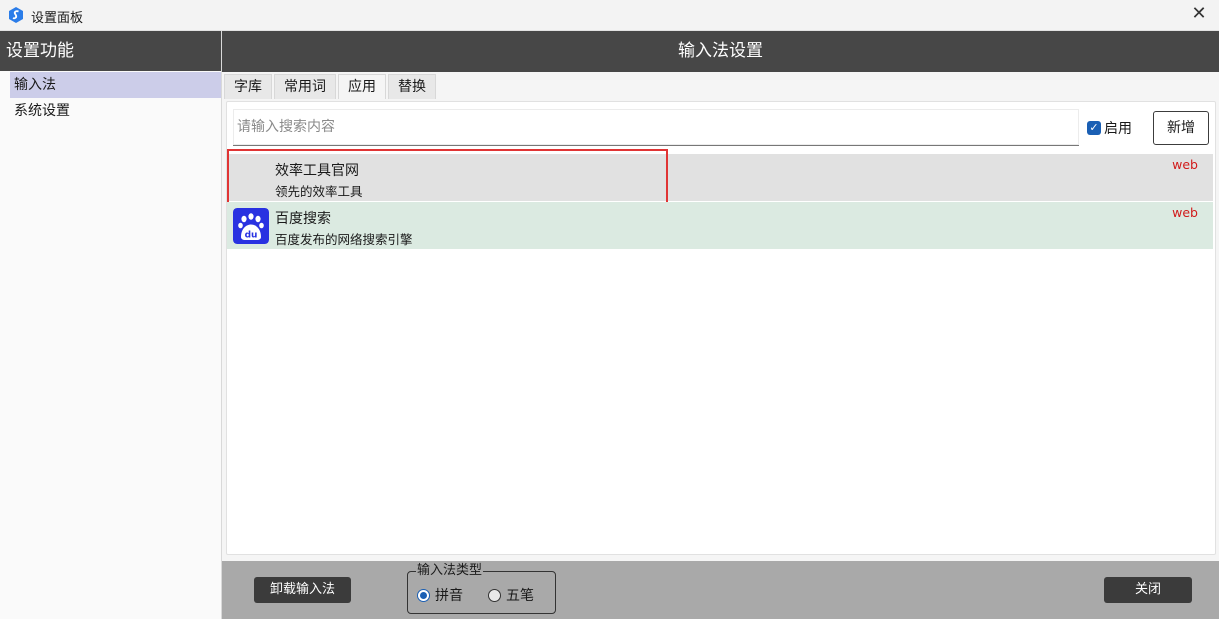 This screenshot has width=1219, height=619. I want to click on list-item: du 百度搜索 百度发布的网络搜索引擎 web, so click(720, 225).